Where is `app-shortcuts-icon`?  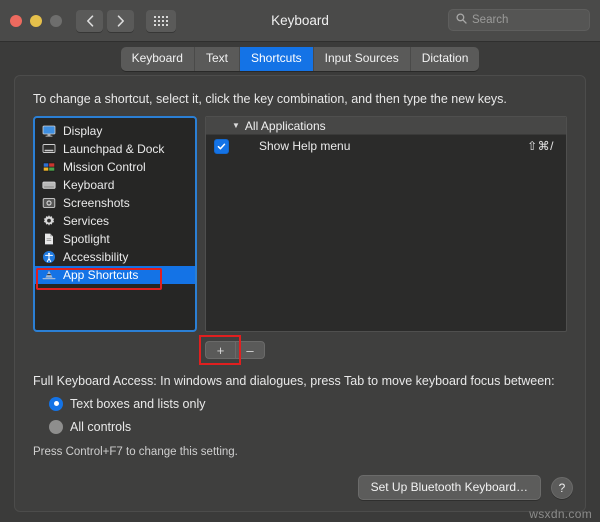 app-shortcuts-icon is located at coordinates (49, 275).